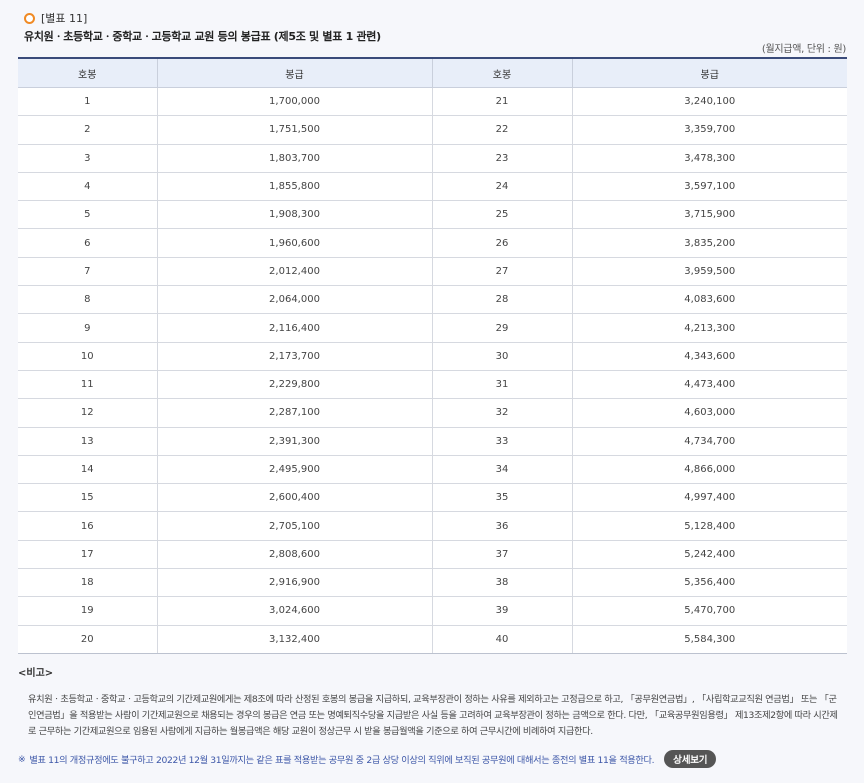  Describe the element at coordinates (36, 673) in the screenshot. I see `remarks-title: <비고>` at that location.